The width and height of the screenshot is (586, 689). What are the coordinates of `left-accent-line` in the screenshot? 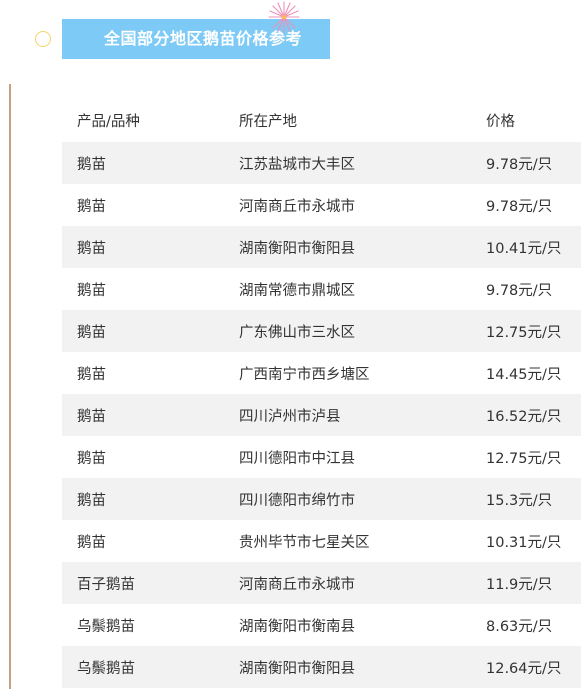 It's located at (10, 386).